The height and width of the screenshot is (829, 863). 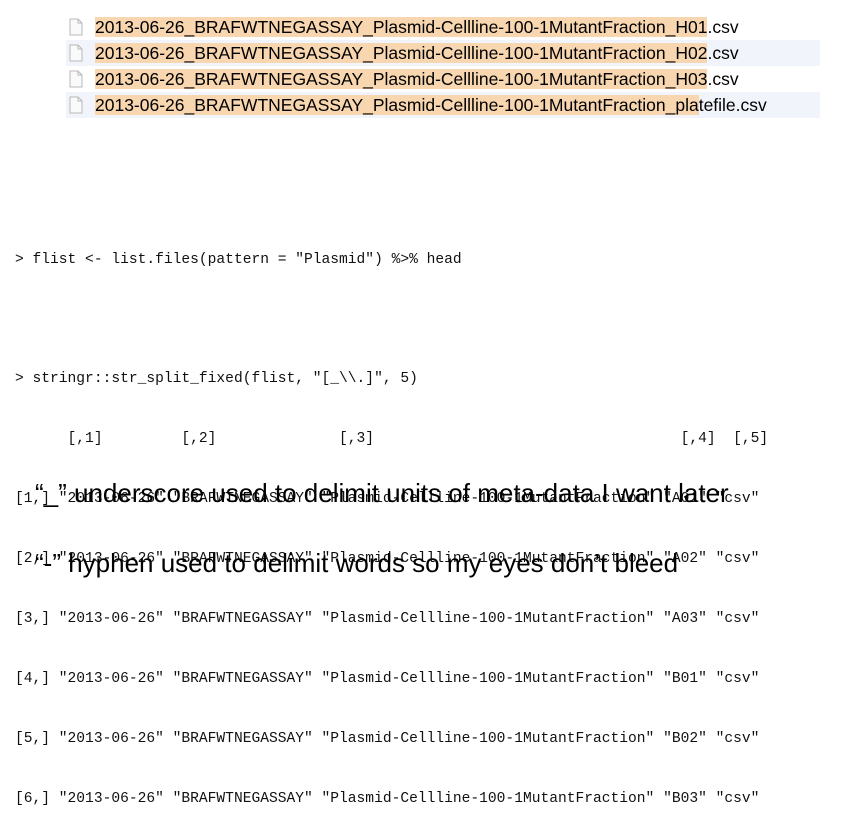 What do you see at coordinates (392, 439) in the screenshot?
I see `console-output-header: [,1] [,2] [,3] [,4] [,5]` at bounding box center [392, 439].